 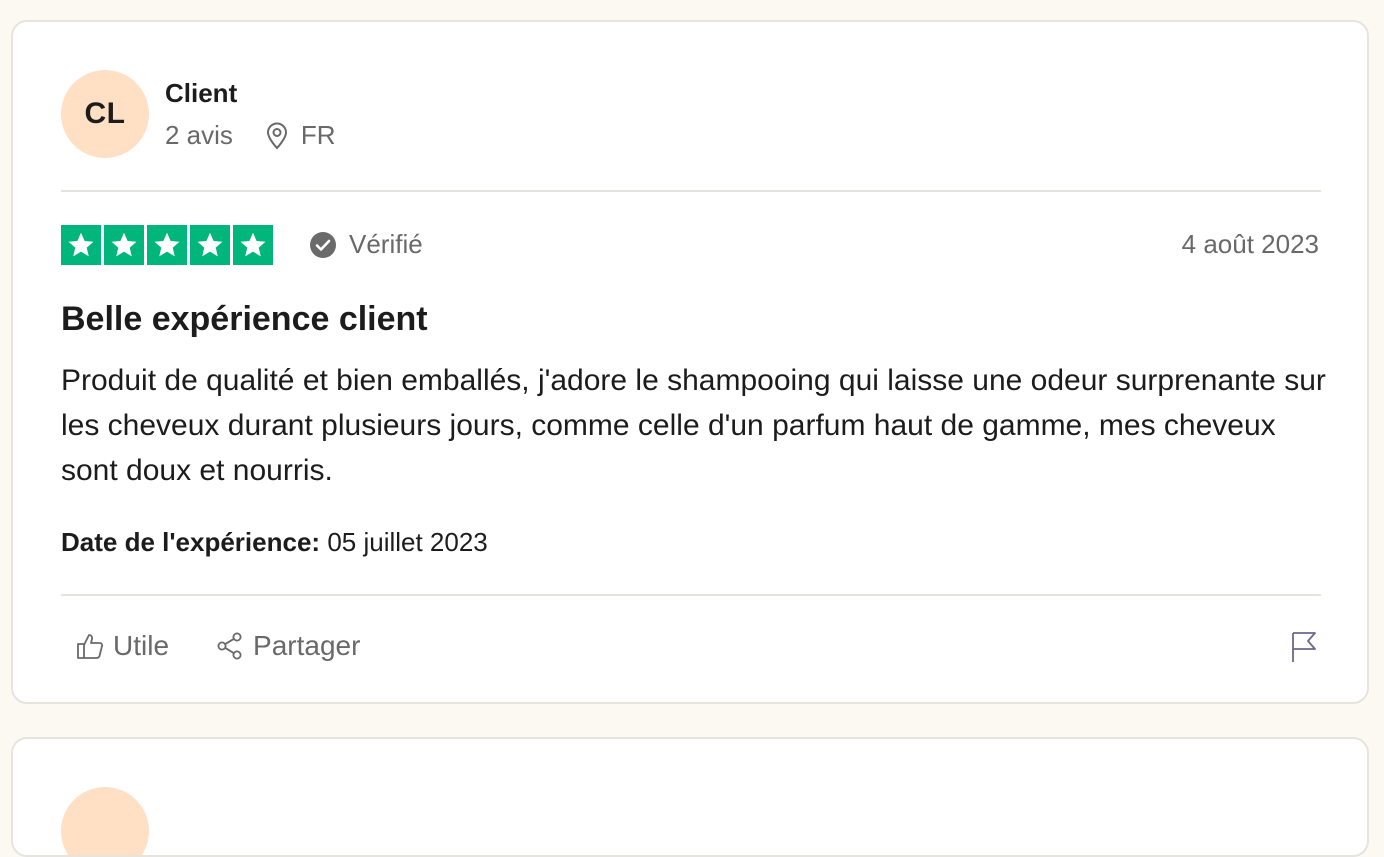 What do you see at coordinates (90, 646) in the screenshot?
I see `thumbs-up-icon` at bounding box center [90, 646].